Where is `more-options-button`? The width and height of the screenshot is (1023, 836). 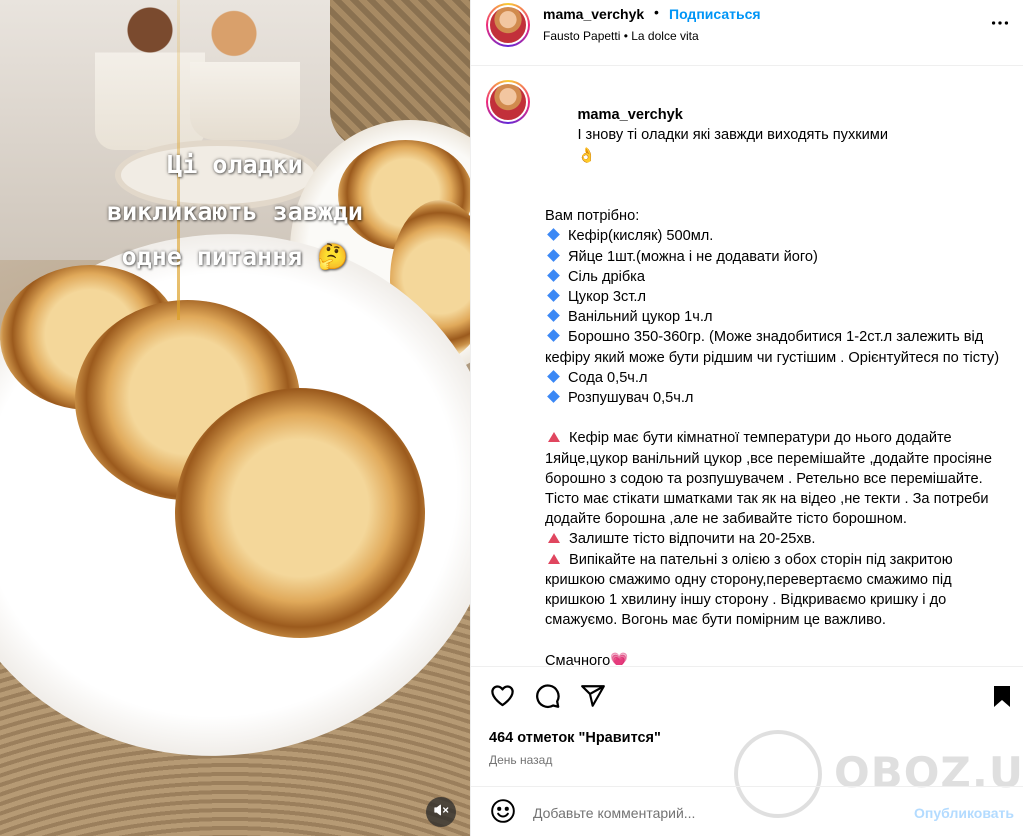 more-options-button is located at coordinates (1000, 25).